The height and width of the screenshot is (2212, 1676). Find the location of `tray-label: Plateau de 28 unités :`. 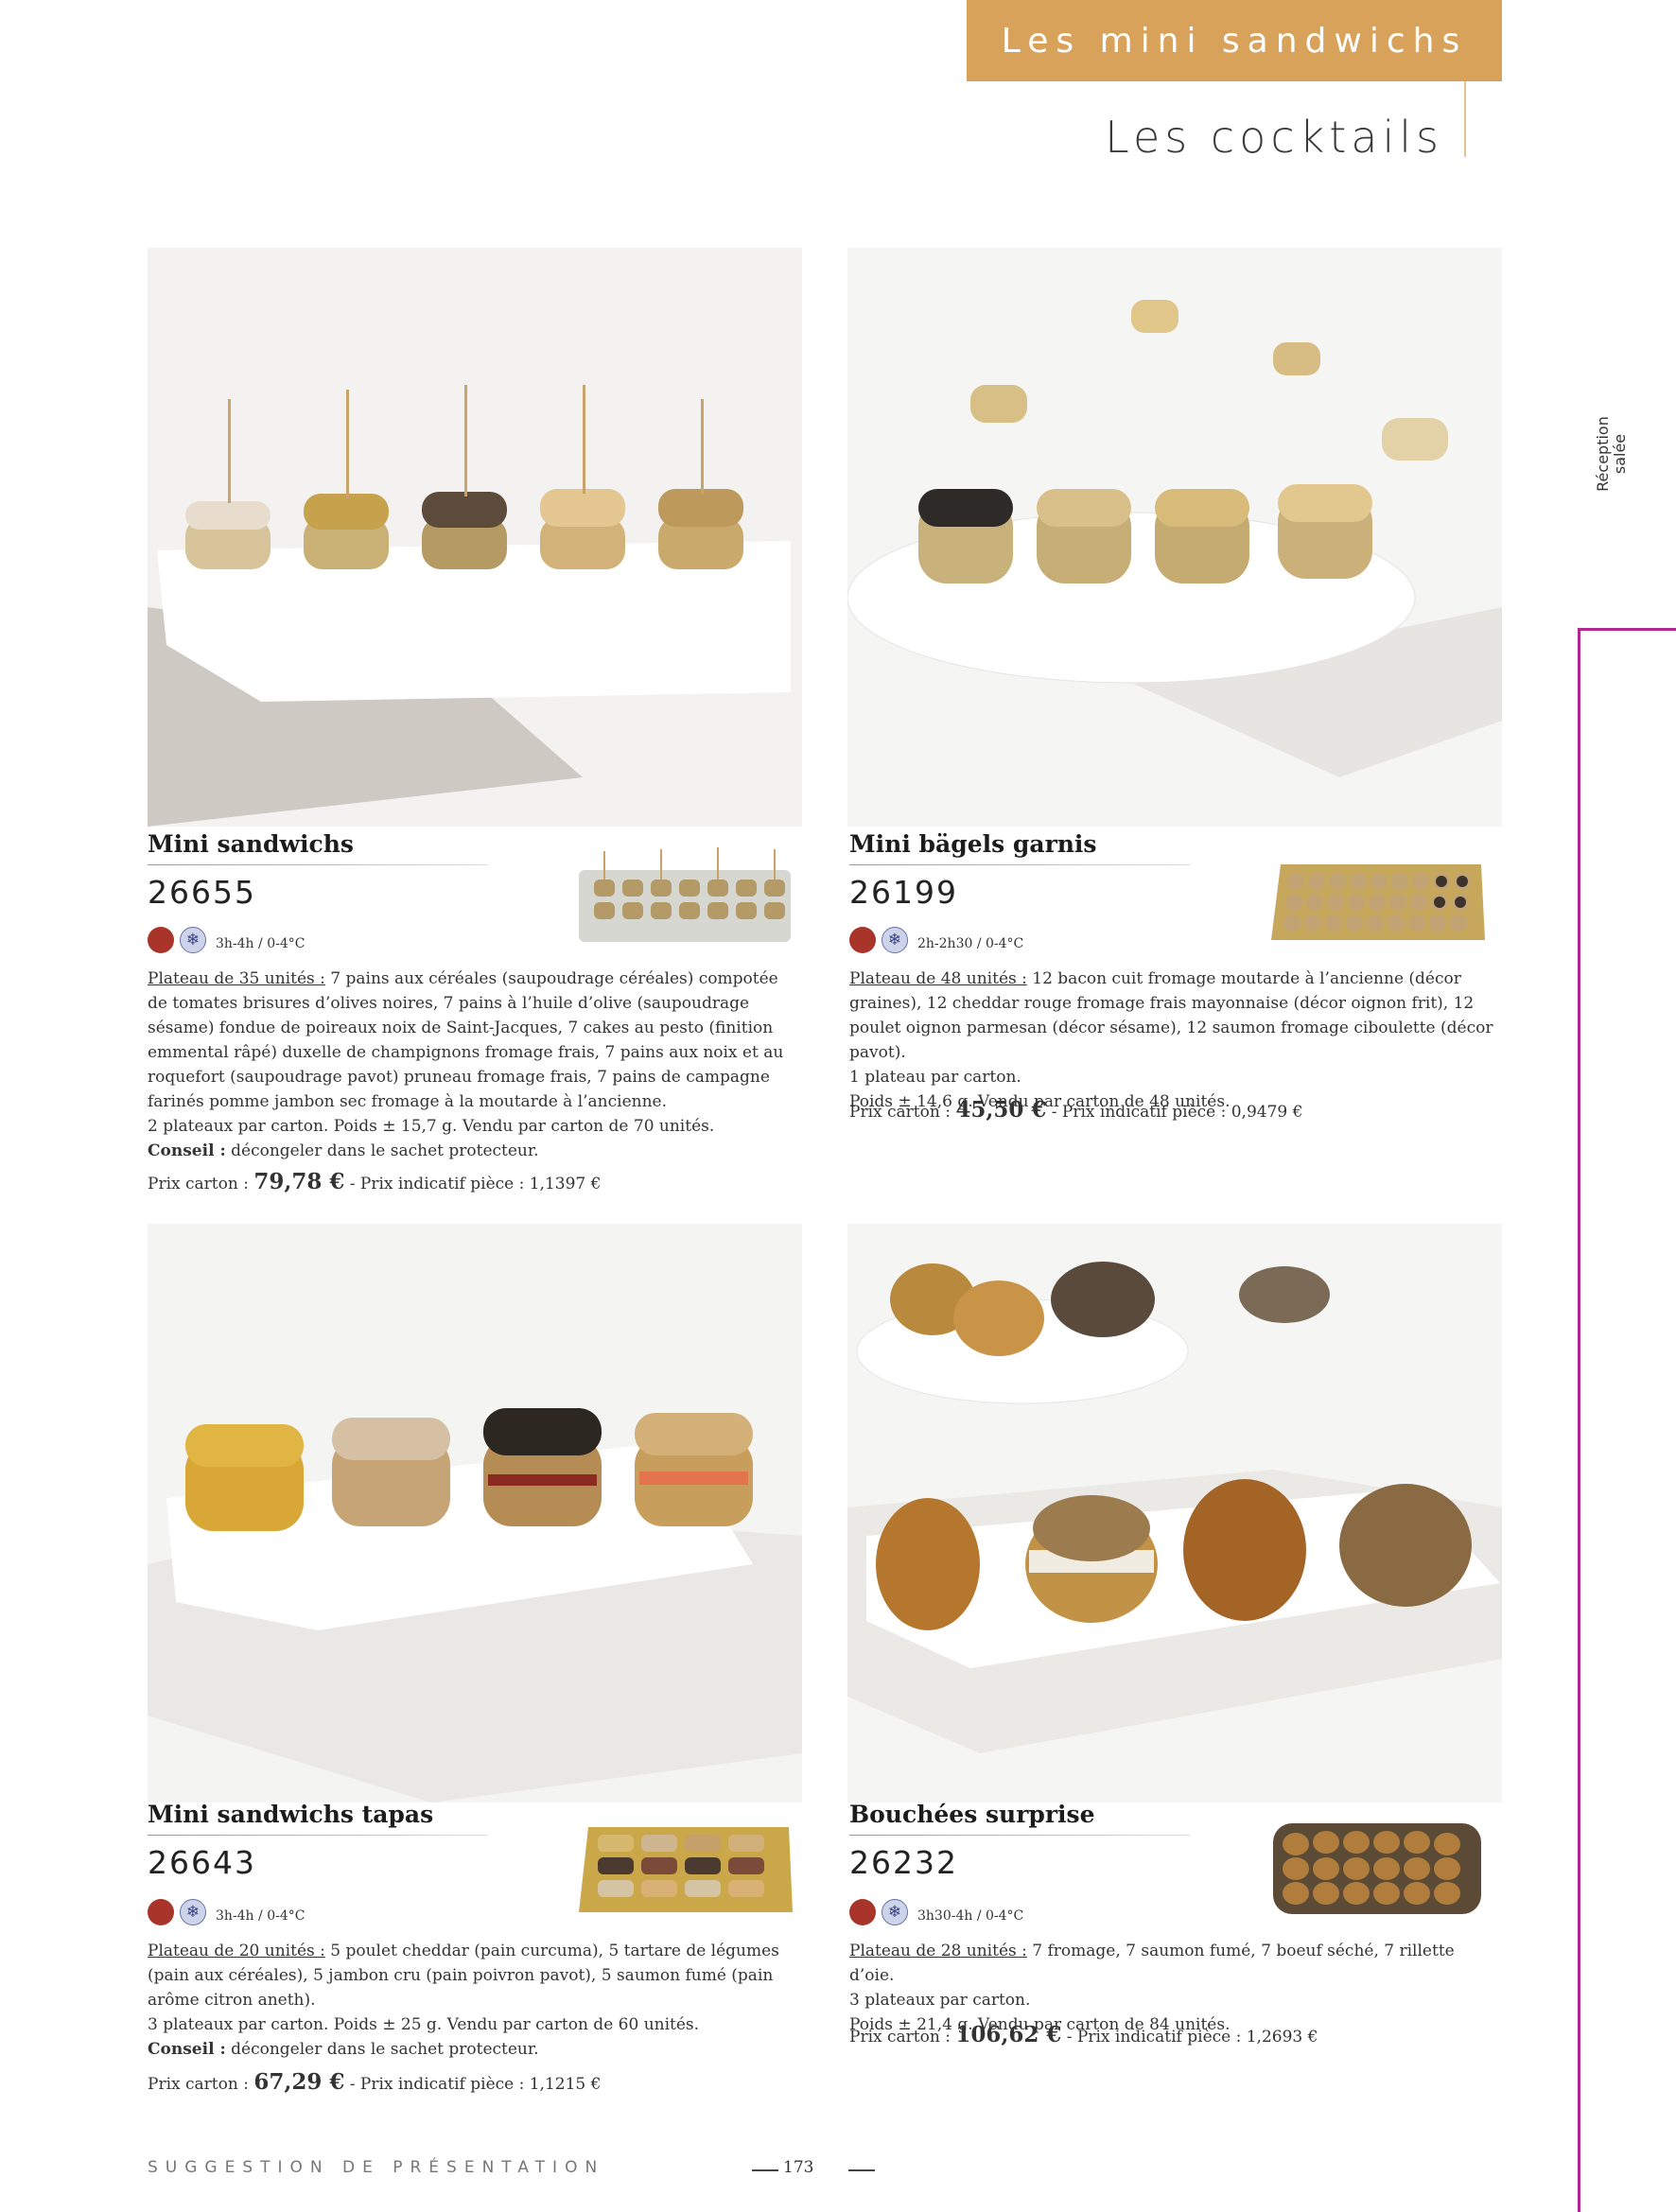

tray-label: Plateau de 28 unités : is located at coordinates (938, 1951).